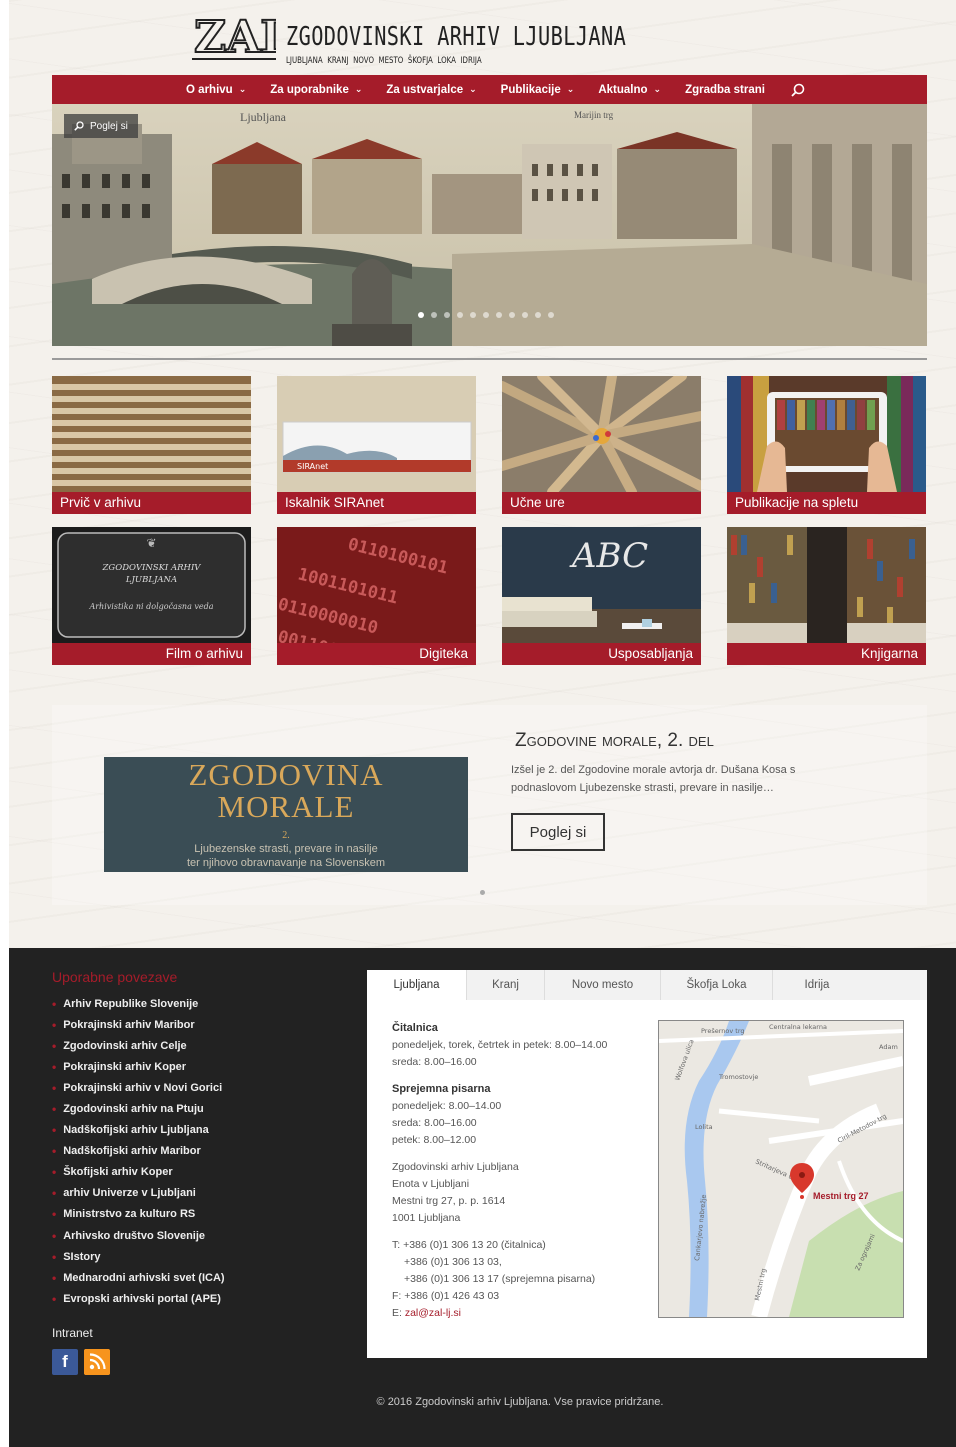 This screenshot has width=956, height=1447. Describe the element at coordinates (138, 1193) in the screenshot. I see `footer-link: • arhiv Univerze v Ljubljani` at that location.